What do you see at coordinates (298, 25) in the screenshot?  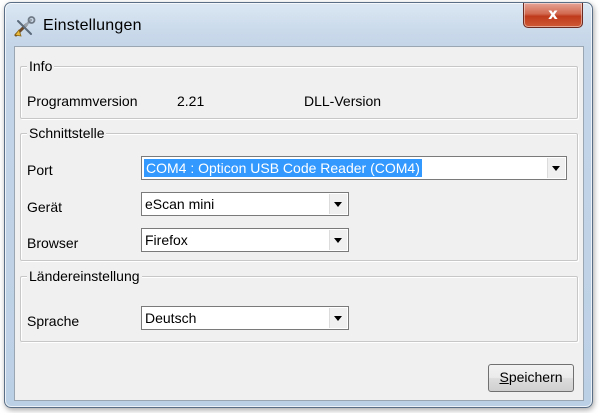 I see `title-bar: Einstellungen x` at bounding box center [298, 25].